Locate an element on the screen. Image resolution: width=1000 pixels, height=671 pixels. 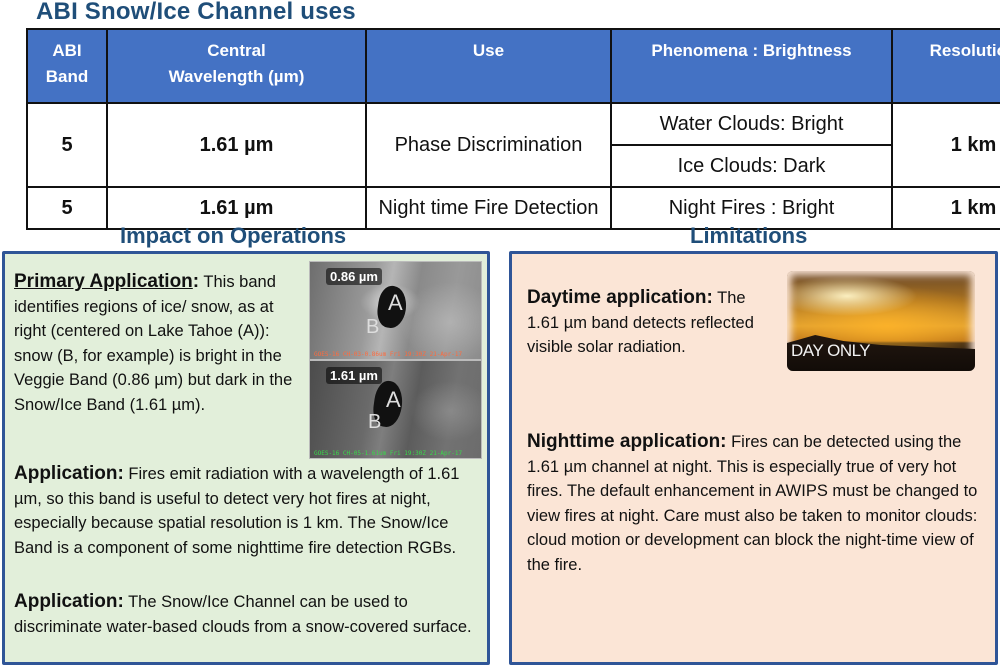
nighttime-application-label: Nighttime application: is located at coordinates (627, 441).